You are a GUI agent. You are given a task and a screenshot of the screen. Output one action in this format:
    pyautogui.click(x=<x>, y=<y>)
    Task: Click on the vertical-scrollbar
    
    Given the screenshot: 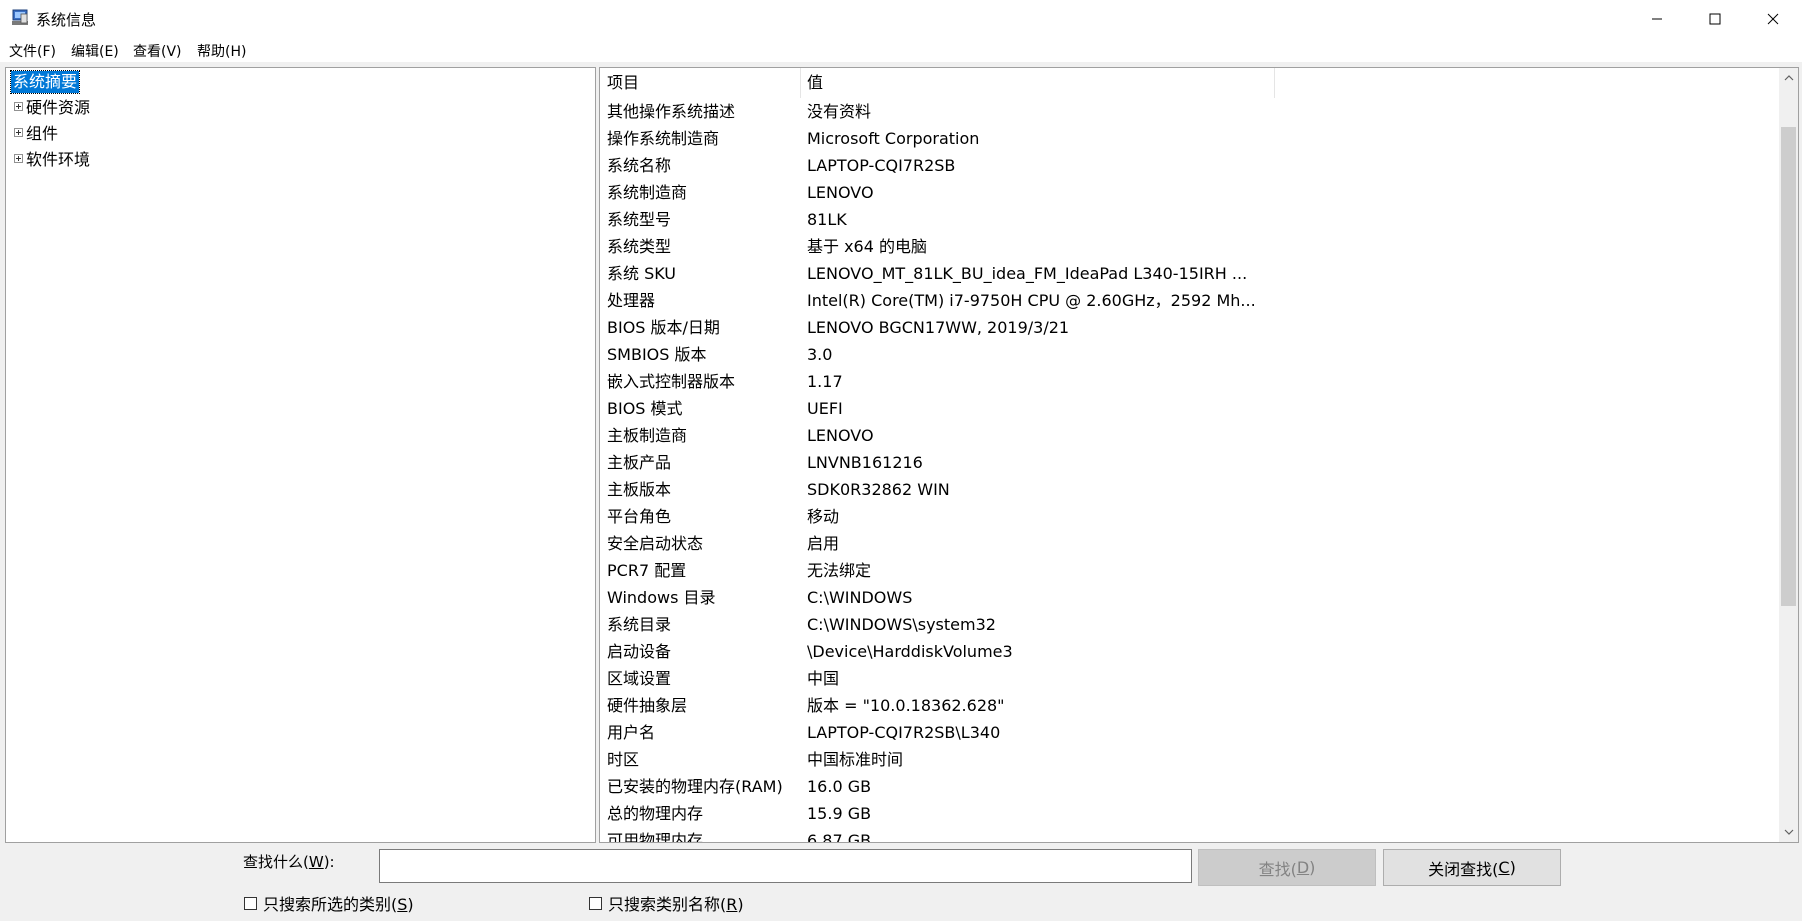 What is the action you would take?
    pyautogui.click(x=1788, y=455)
    